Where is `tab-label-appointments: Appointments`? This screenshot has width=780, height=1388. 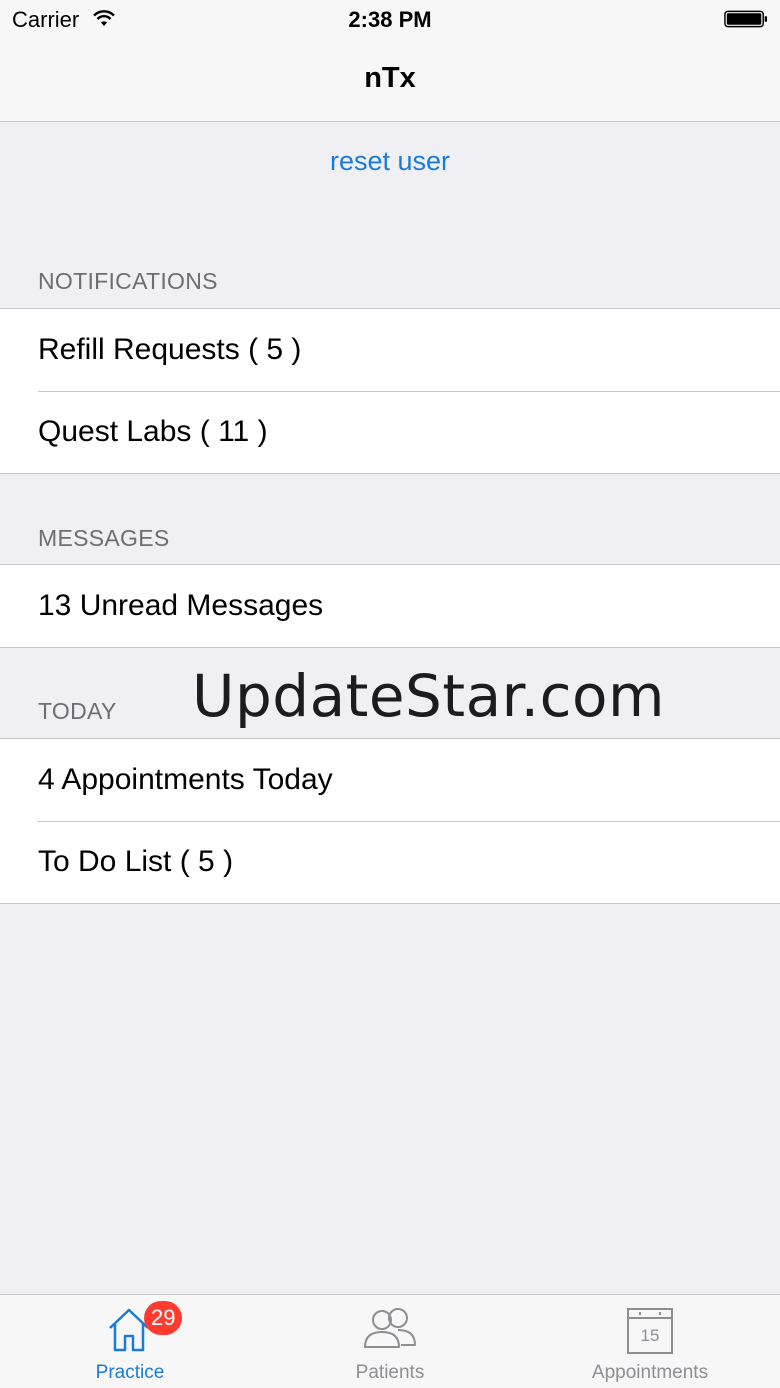 tab-label-appointments: Appointments is located at coordinates (650, 1372).